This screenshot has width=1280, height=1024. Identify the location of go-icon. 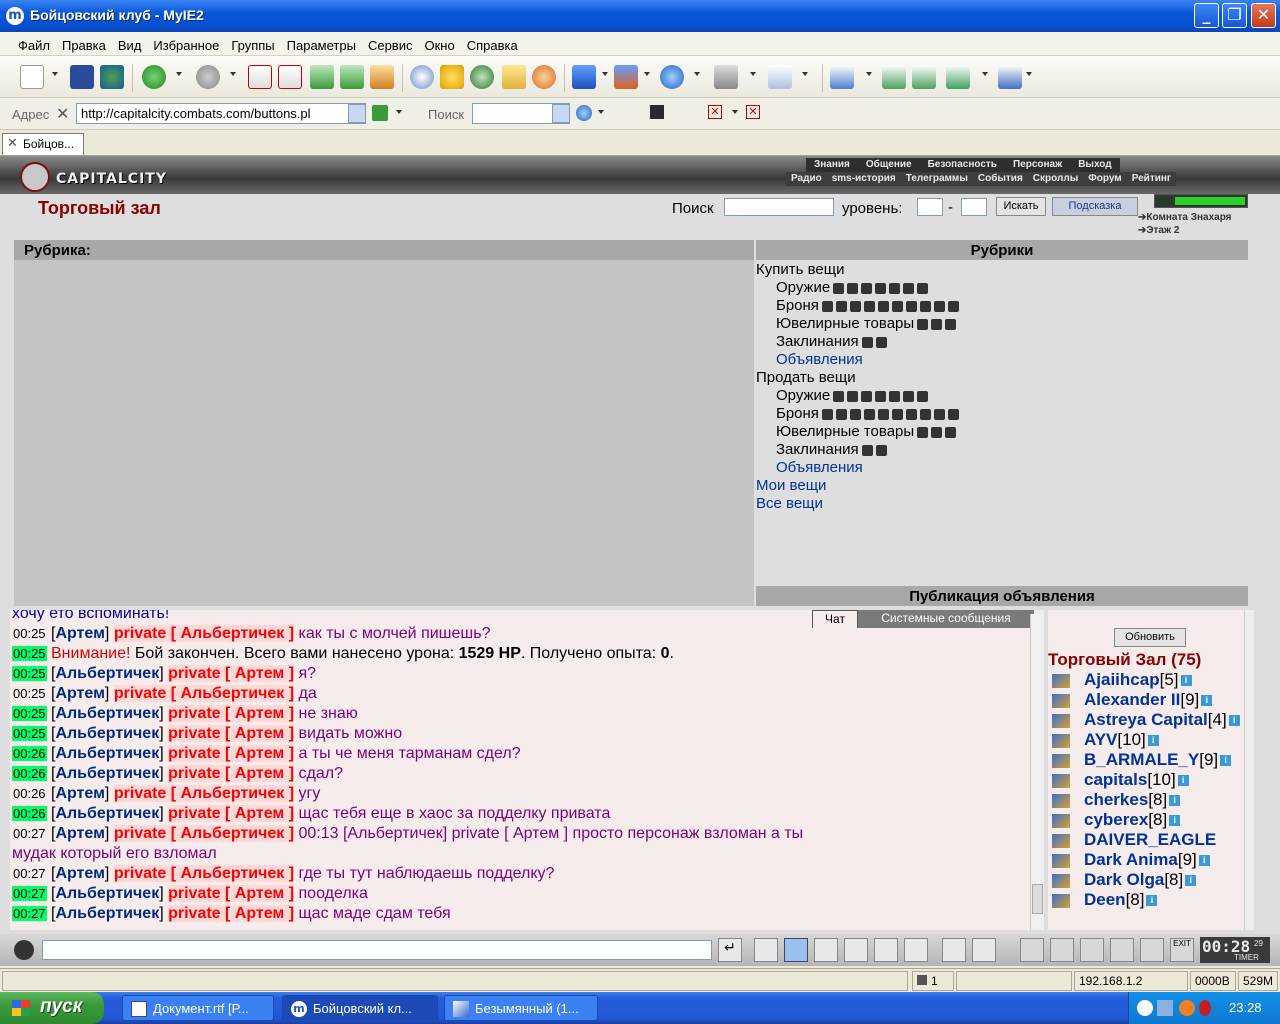
(380, 113).